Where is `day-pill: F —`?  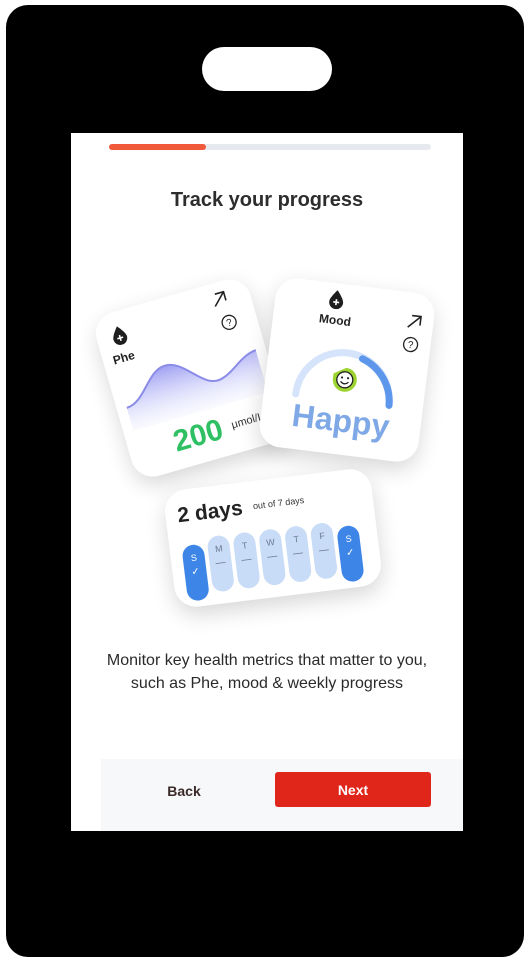
day-pill: F — is located at coordinates (324, 551).